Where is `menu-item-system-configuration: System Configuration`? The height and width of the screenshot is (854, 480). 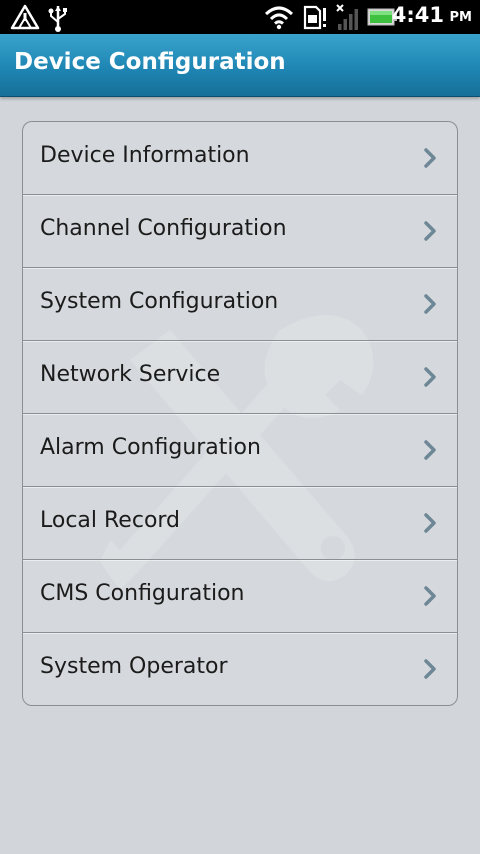
menu-item-system-configuration: System Configuration is located at coordinates (240, 303).